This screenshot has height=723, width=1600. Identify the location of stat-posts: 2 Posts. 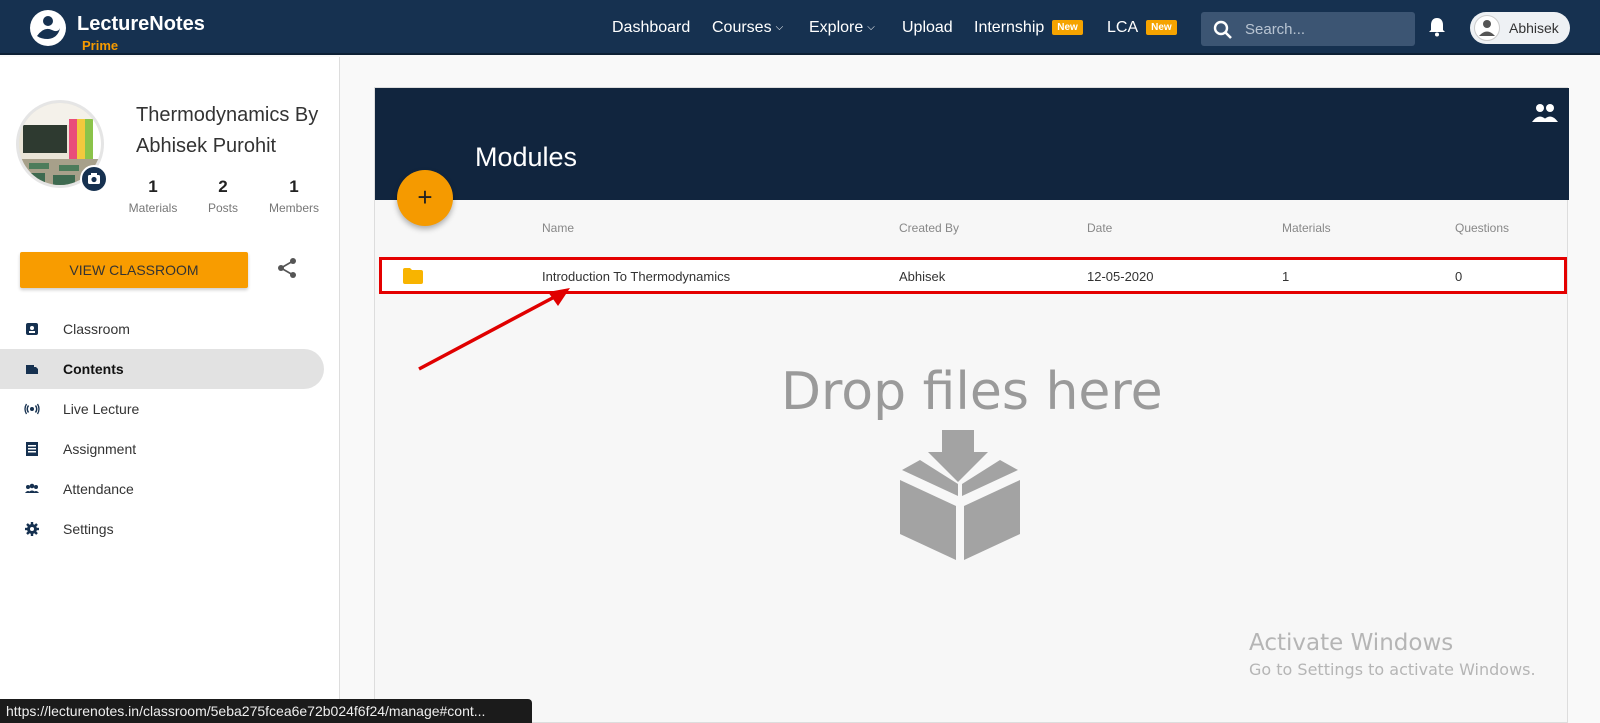
(223, 196).